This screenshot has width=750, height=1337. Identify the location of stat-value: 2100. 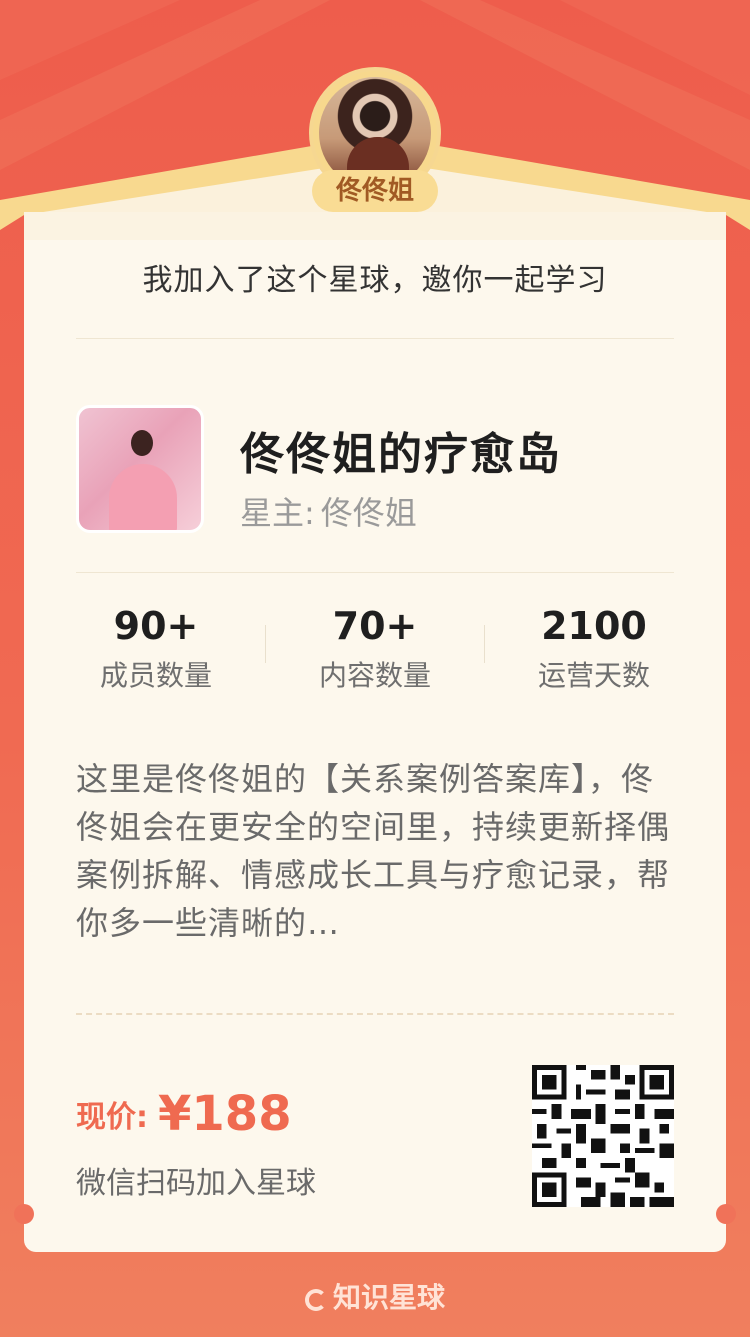
(594, 626).